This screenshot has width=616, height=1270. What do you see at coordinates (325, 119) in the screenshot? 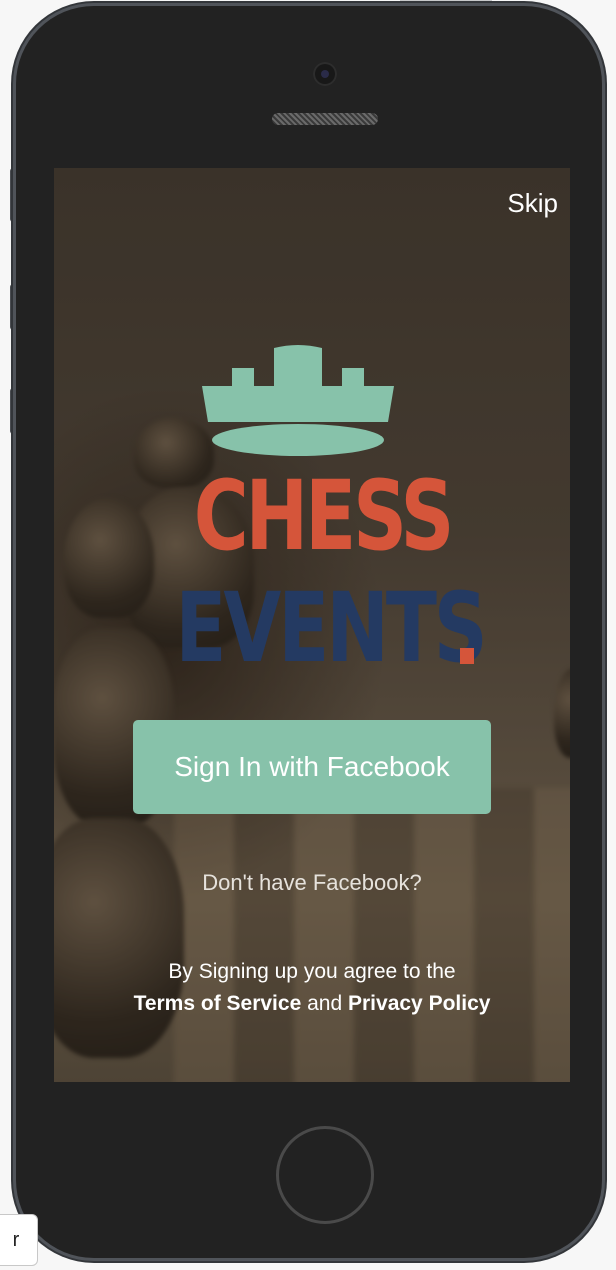
I see `earpiece-speaker` at bounding box center [325, 119].